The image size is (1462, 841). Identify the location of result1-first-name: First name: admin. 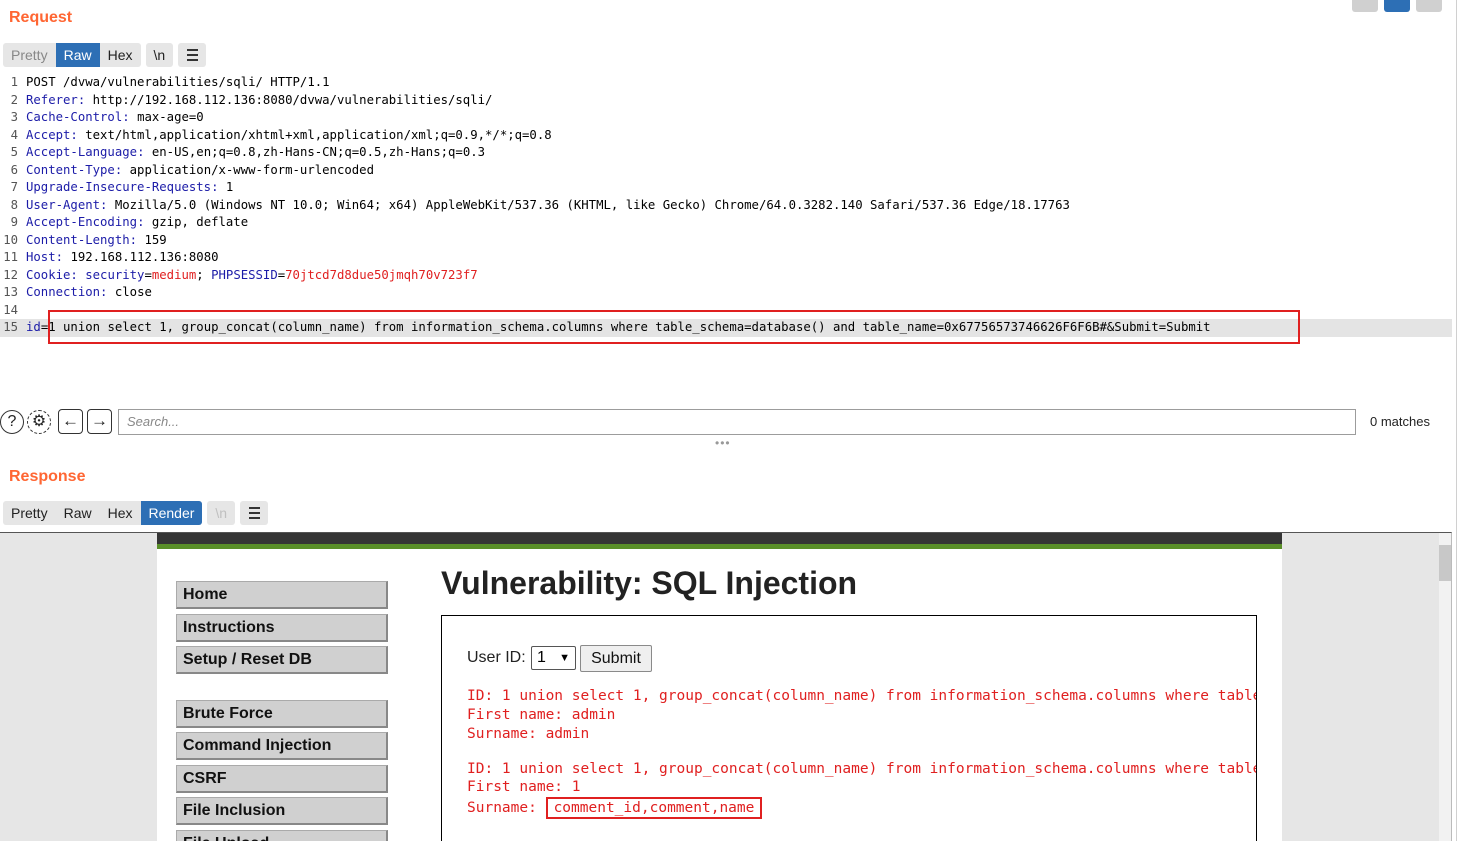
(541, 715).